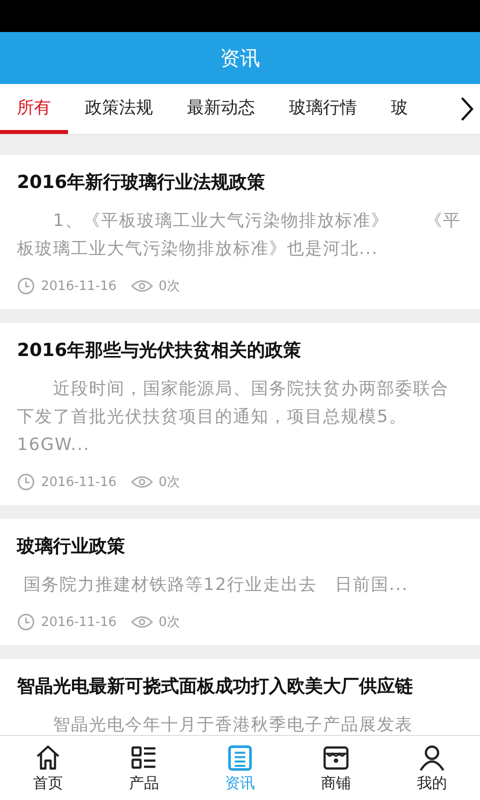 The image size is (480, 800). I want to click on article-title: 2016年新行玻璃行业法规政策, so click(141, 183).